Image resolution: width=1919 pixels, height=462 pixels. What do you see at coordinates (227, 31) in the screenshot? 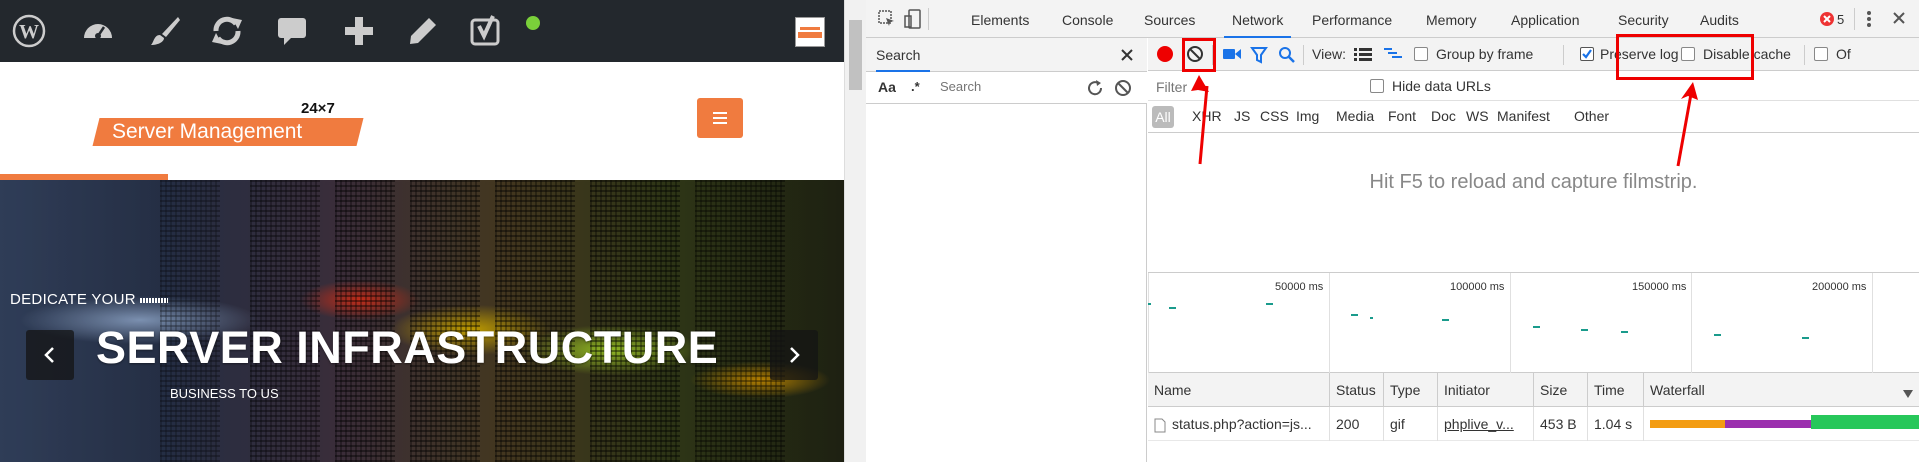
I see `updates-icon` at bounding box center [227, 31].